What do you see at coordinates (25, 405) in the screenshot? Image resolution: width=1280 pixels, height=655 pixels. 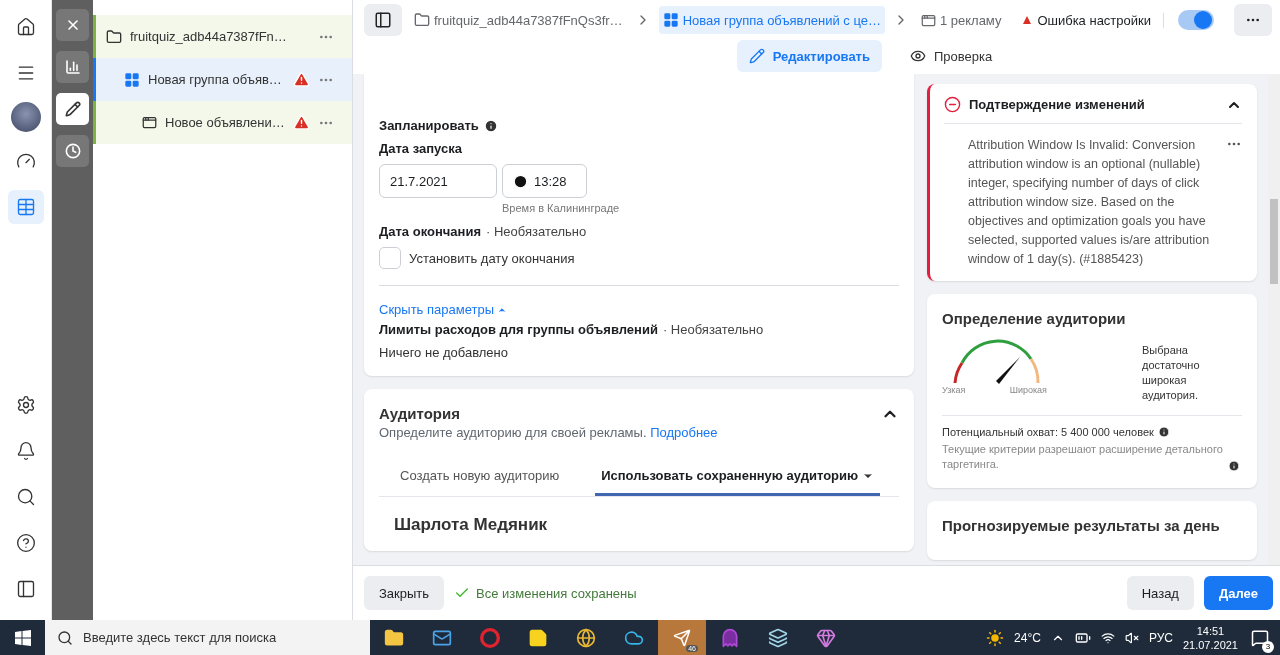 I see `settings-icon` at bounding box center [25, 405].